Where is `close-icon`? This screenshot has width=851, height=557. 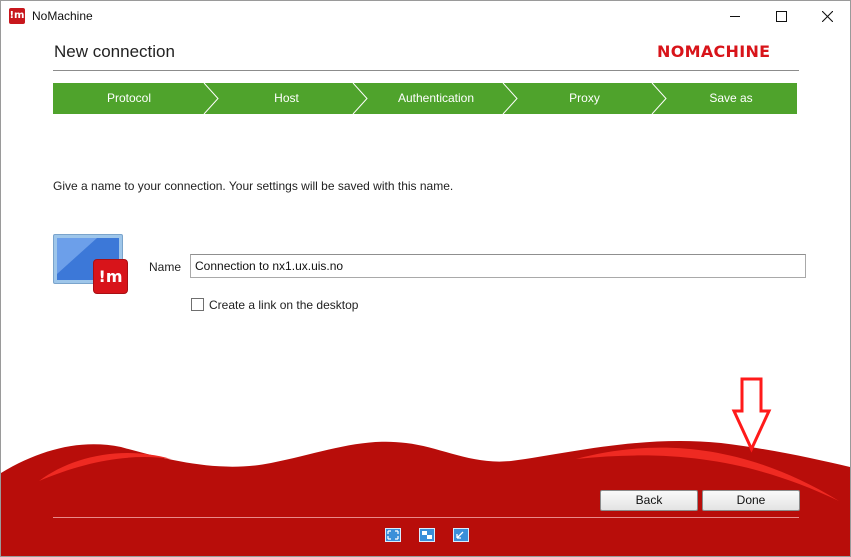
close-icon is located at coordinates (827, 16).